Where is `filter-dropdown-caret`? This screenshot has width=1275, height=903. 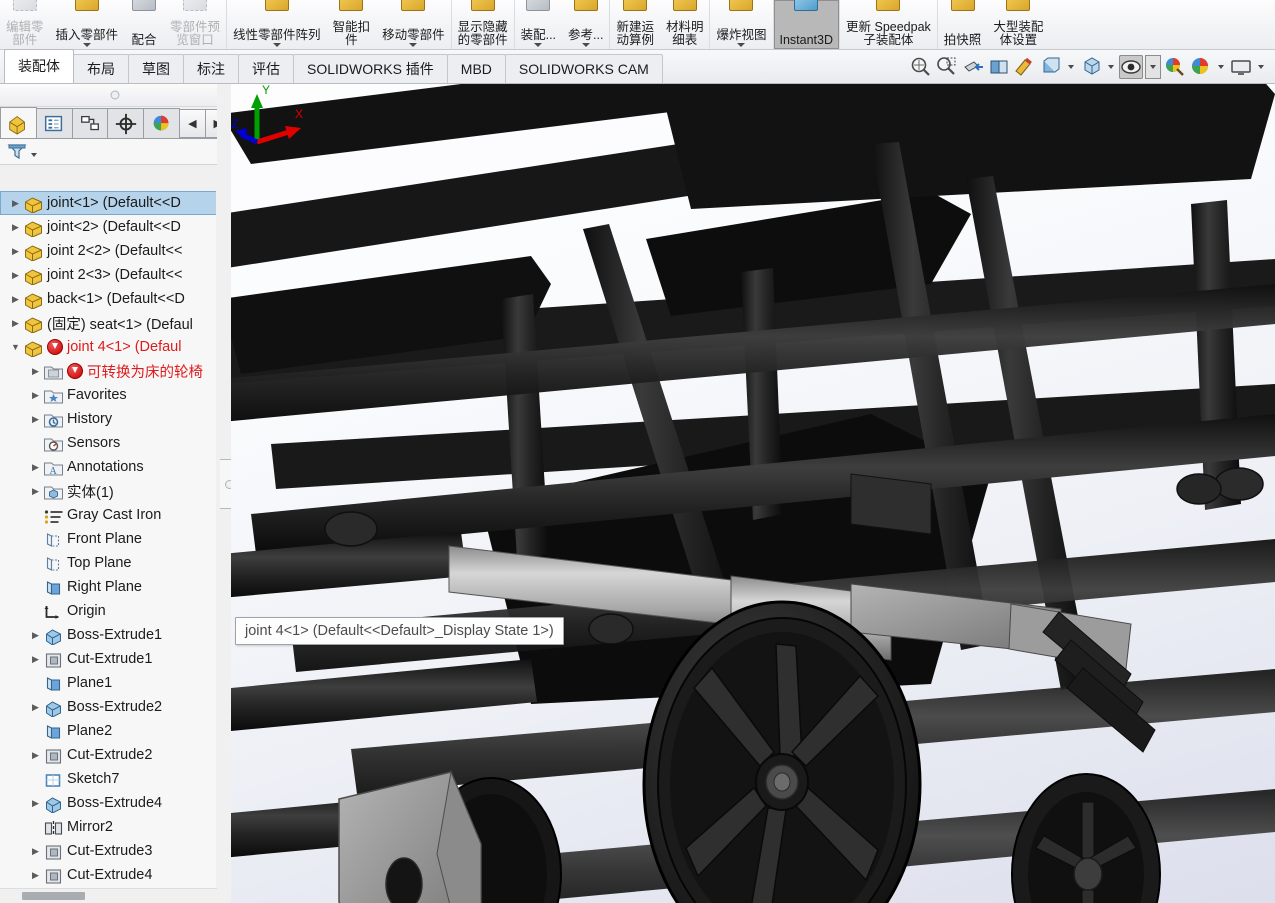 filter-dropdown-caret is located at coordinates (34, 154).